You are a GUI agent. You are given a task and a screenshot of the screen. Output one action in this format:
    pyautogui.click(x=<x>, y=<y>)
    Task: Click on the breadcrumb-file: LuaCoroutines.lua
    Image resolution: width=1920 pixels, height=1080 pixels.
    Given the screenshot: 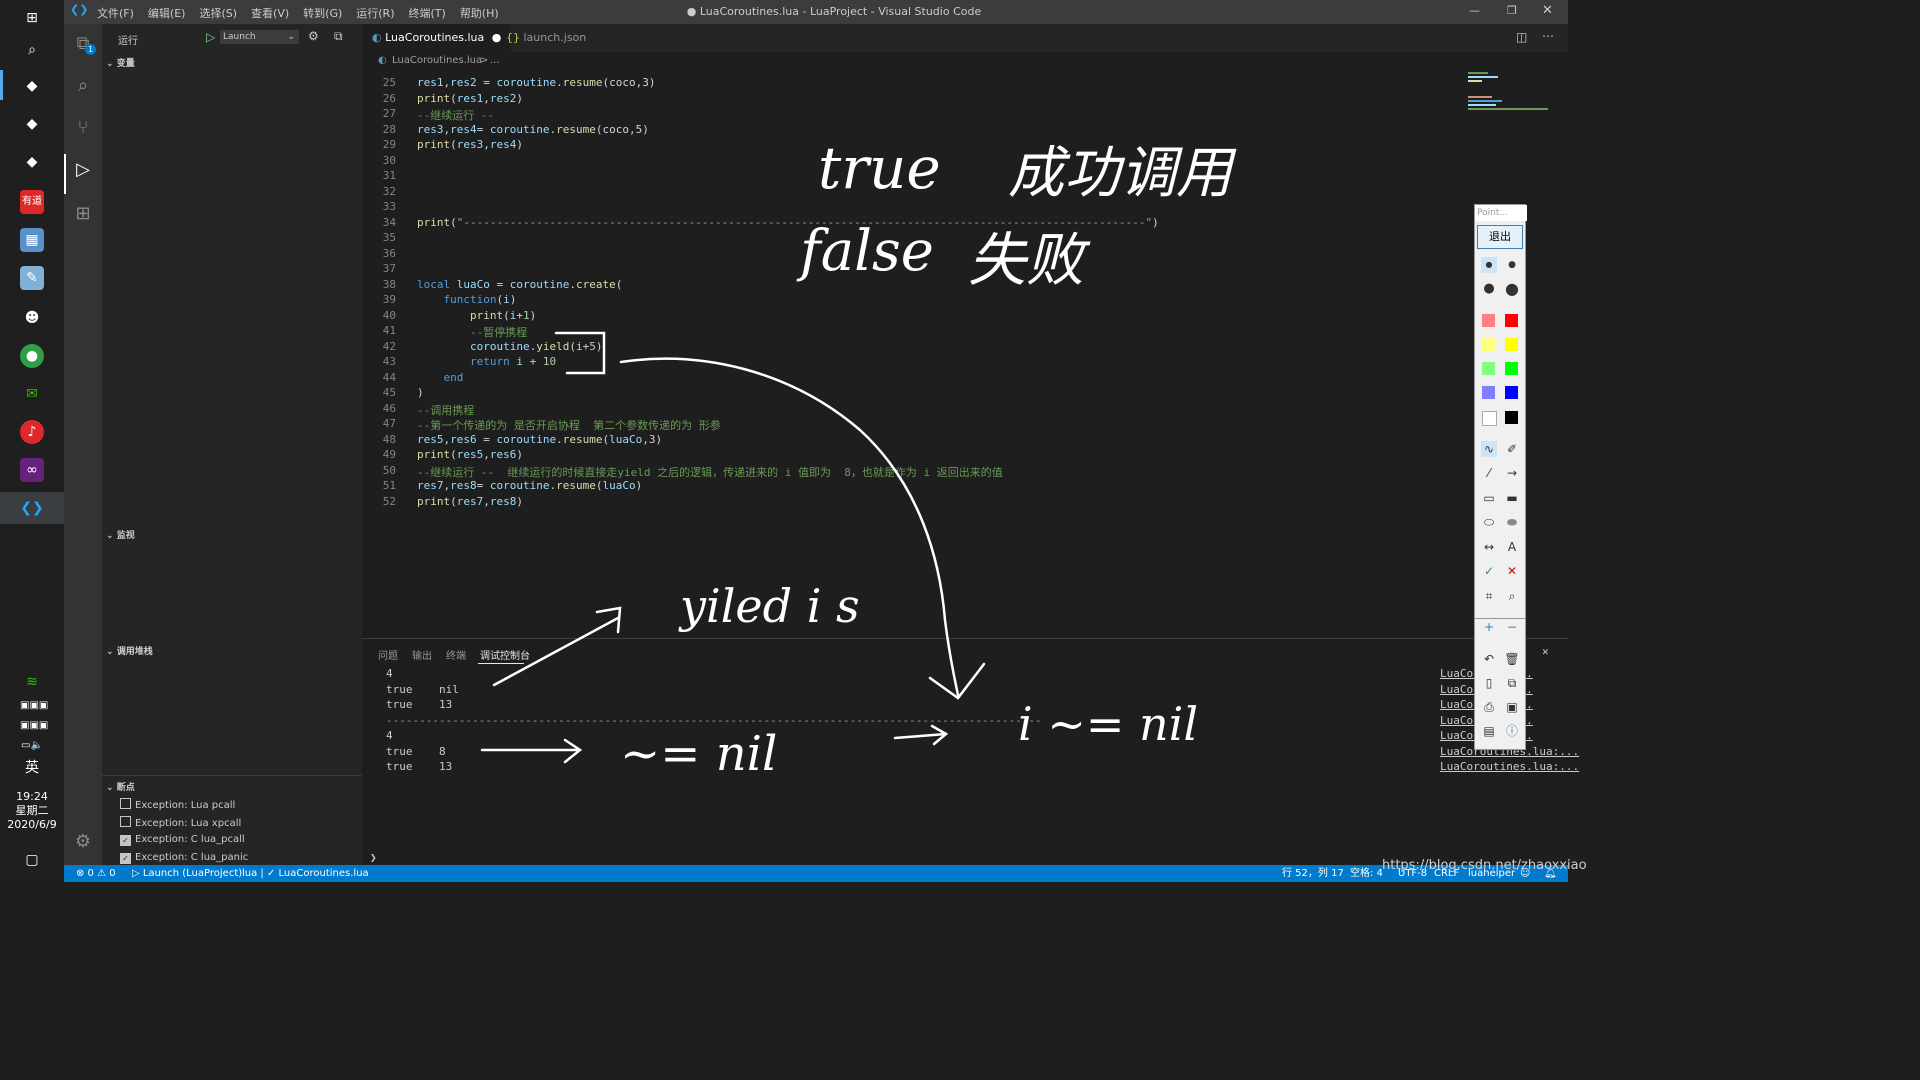 What is the action you would take?
    pyautogui.click(x=437, y=60)
    